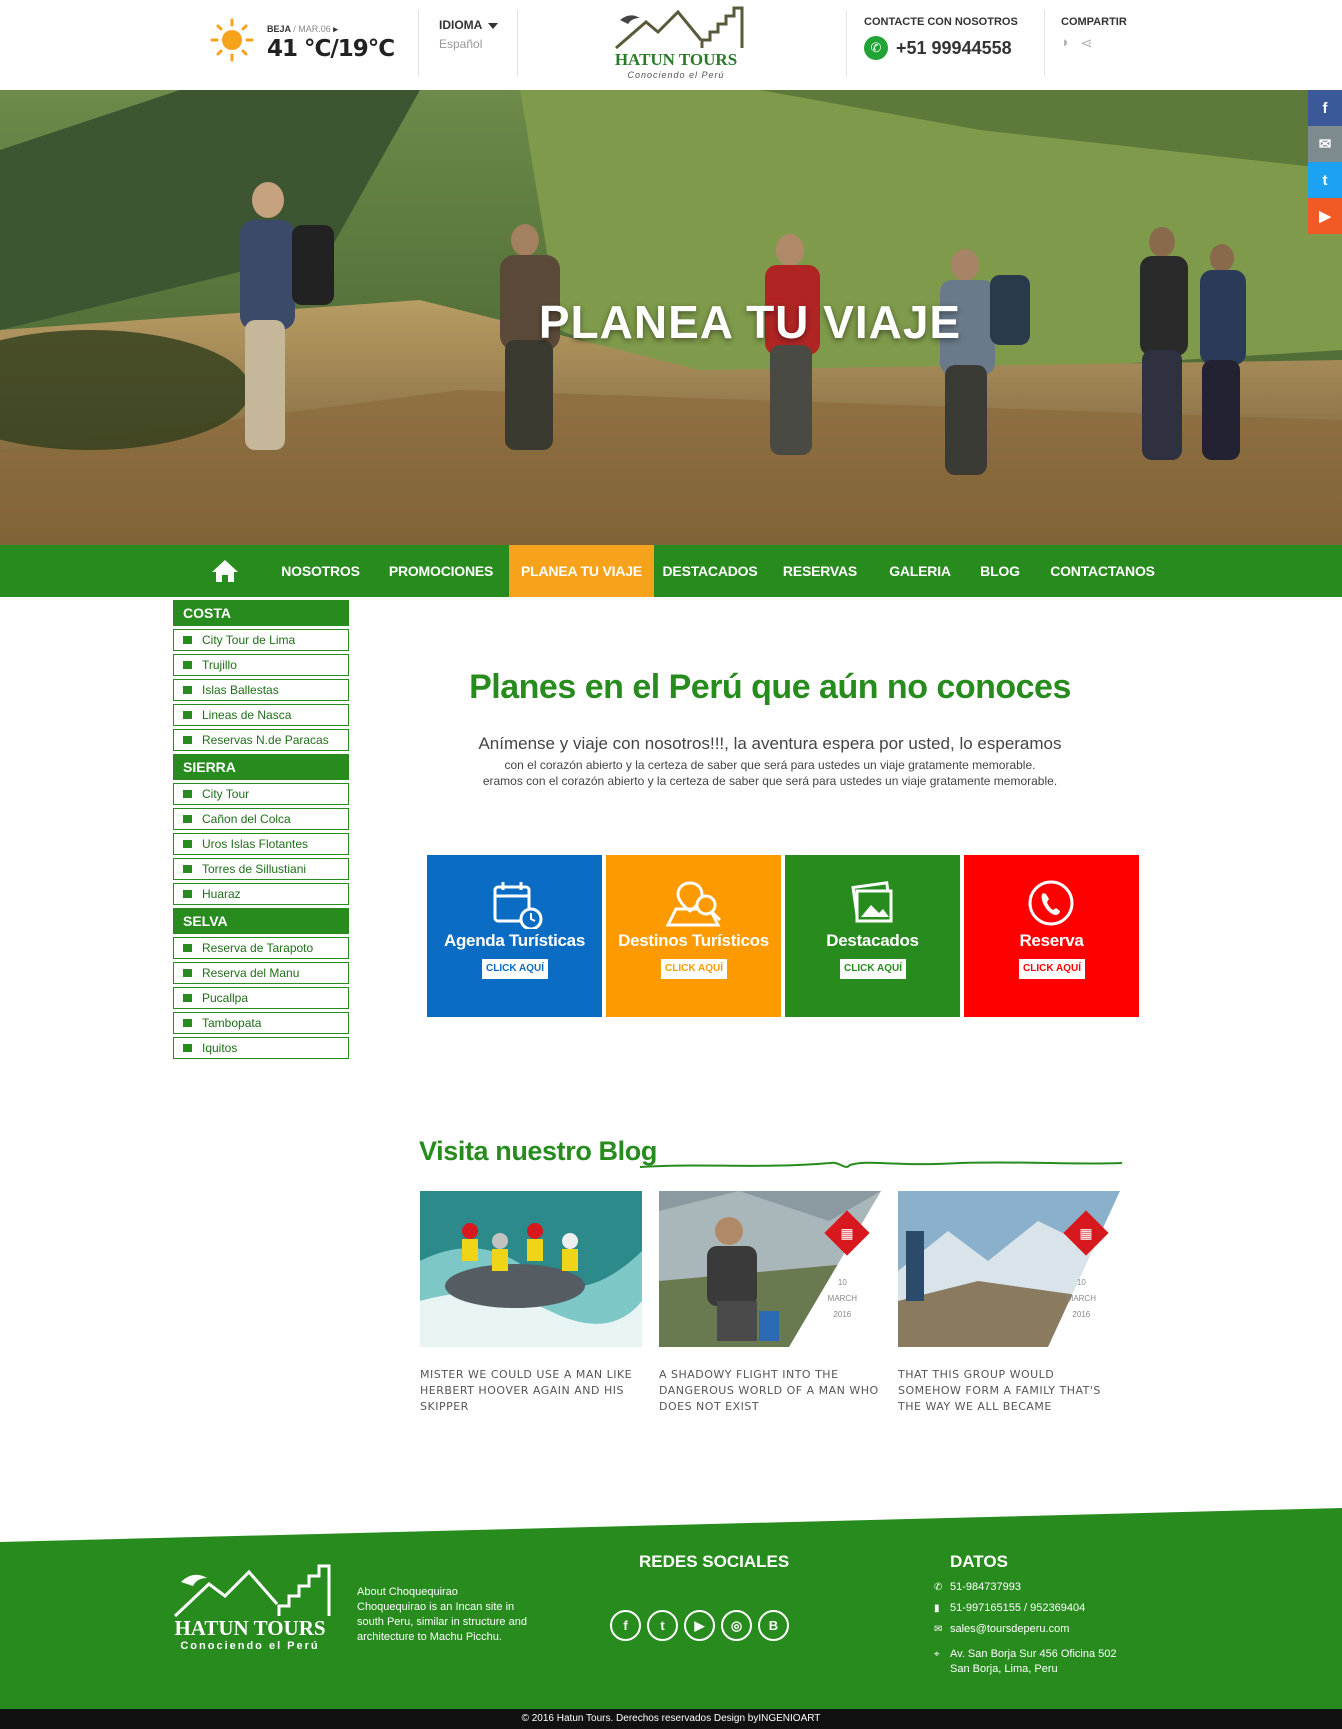  Describe the element at coordinates (261, 973) in the screenshot. I see `sidebar-item: Reserva del Manu` at that location.